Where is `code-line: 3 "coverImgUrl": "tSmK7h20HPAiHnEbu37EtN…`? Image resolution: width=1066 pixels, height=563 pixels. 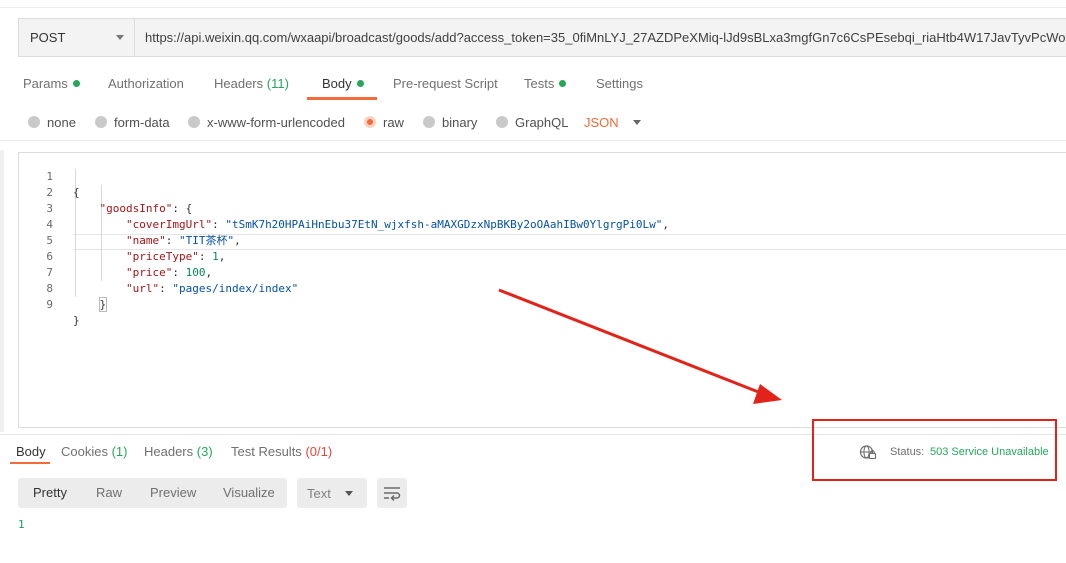
code-line: 3 "coverImgUrl": "tSmK7h20HPAiHnEbu37EtN… is located at coordinates (542, 208).